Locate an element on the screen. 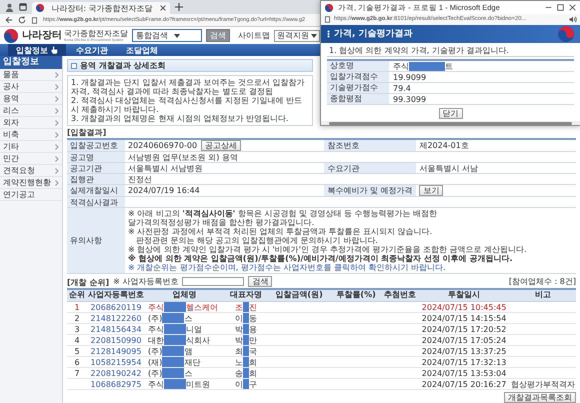 This screenshot has height=403, width=580. column-header: 대표자명 is located at coordinates (246, 296).